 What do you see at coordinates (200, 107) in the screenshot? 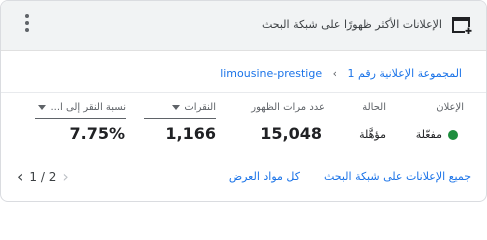
I see `clicks-dropdown-label: النقرات` at bounding box center [200, 107].